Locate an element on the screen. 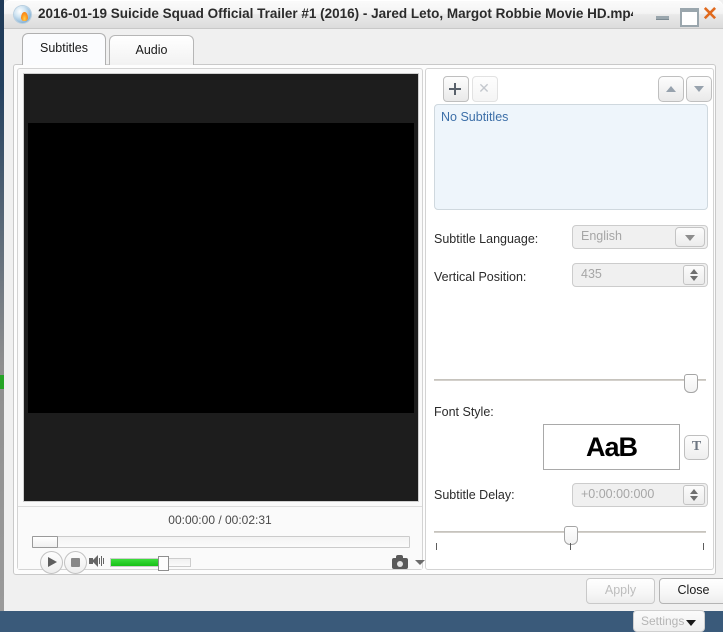 The width and height of the screenshot is (723, 632). slider-tick-right is located at coordinates (703, 546).